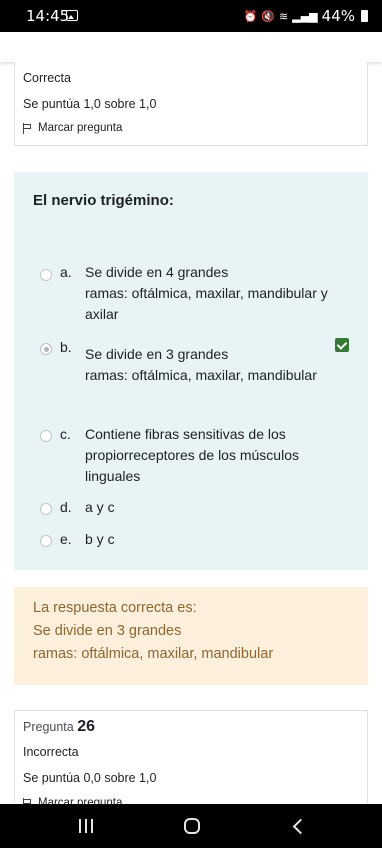 The image size is (382, 848). I want to click on answer-text-line: Se divide en 4 grandes, so click(156, 272).